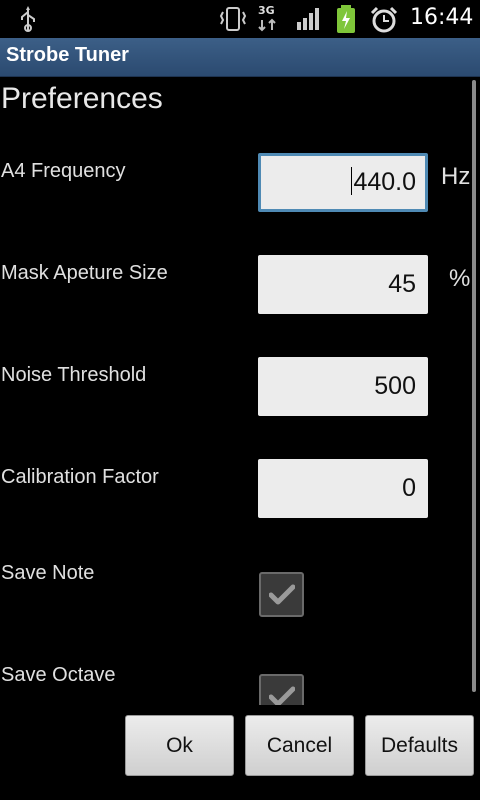 The image size is (480, 800). I want to click on mask-aperture-unit: %, so click(460, 278).